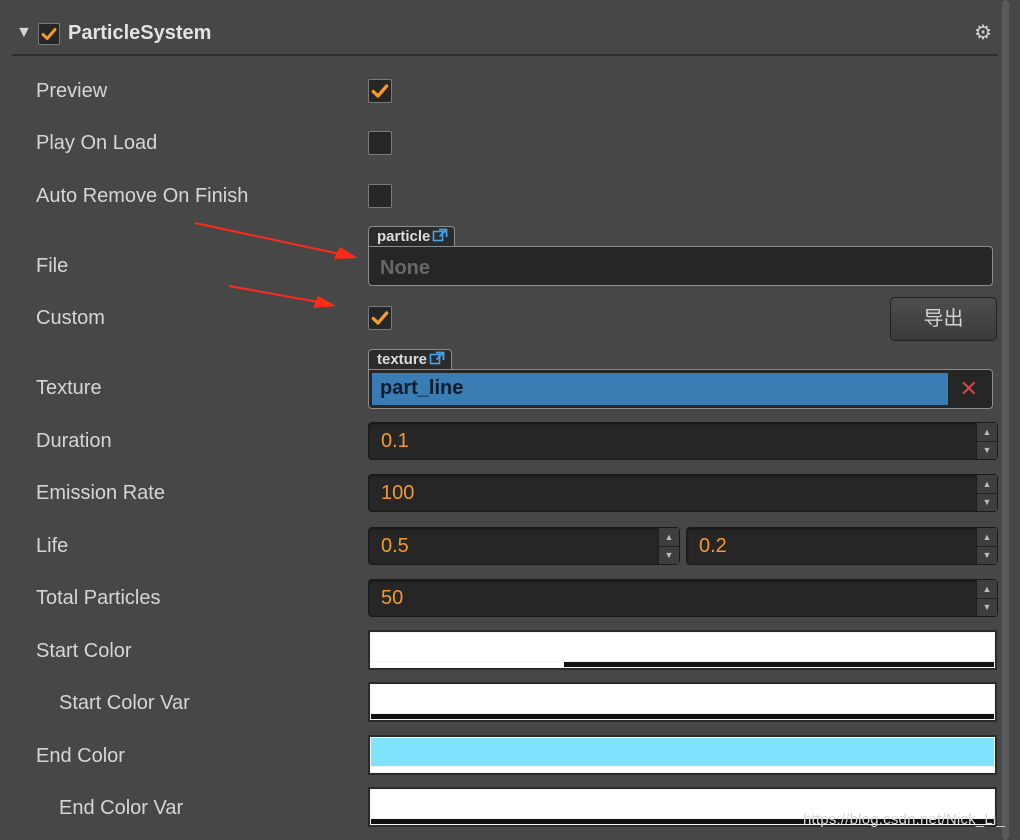  I want to click on annotation-arrow-custom, so click(282, 296).